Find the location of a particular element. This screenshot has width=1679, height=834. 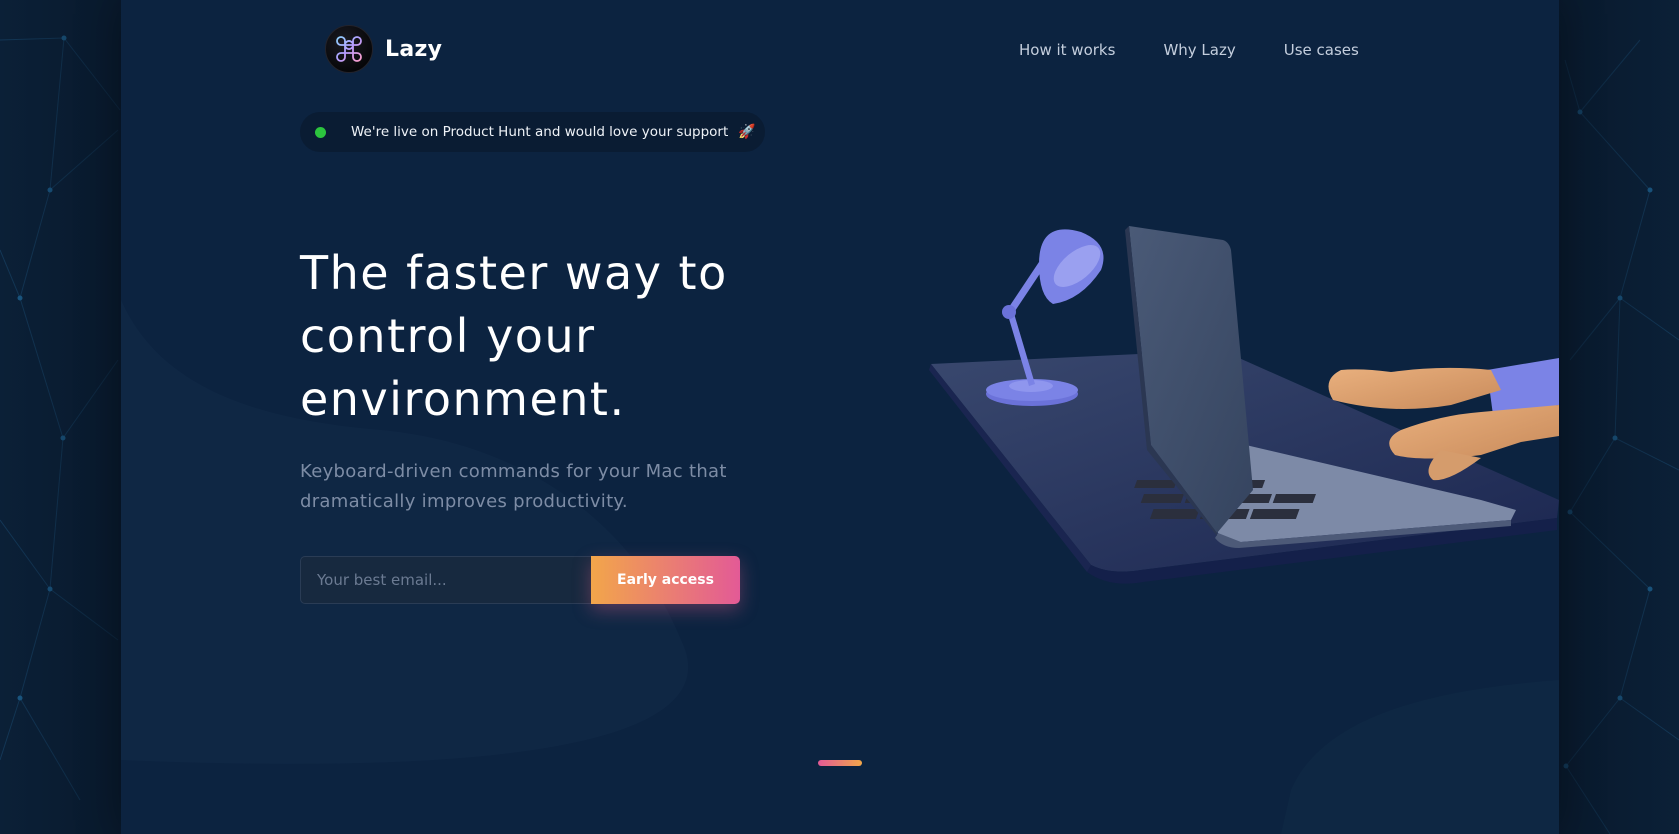

rocket-icon: 🚀 is located at coordinates (747, 132).